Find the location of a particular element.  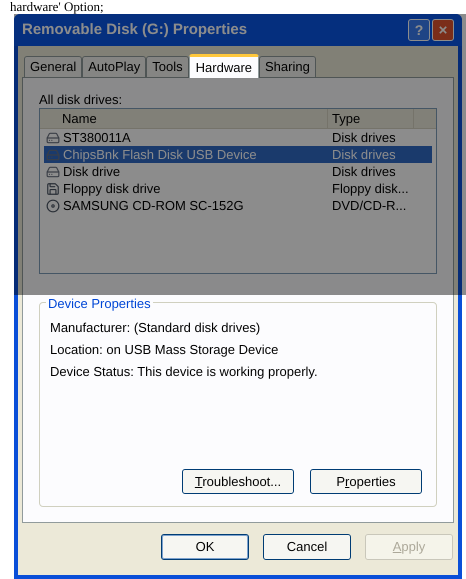

drive-row: Disk drive Disk drives is located at coordinates (238, 171).